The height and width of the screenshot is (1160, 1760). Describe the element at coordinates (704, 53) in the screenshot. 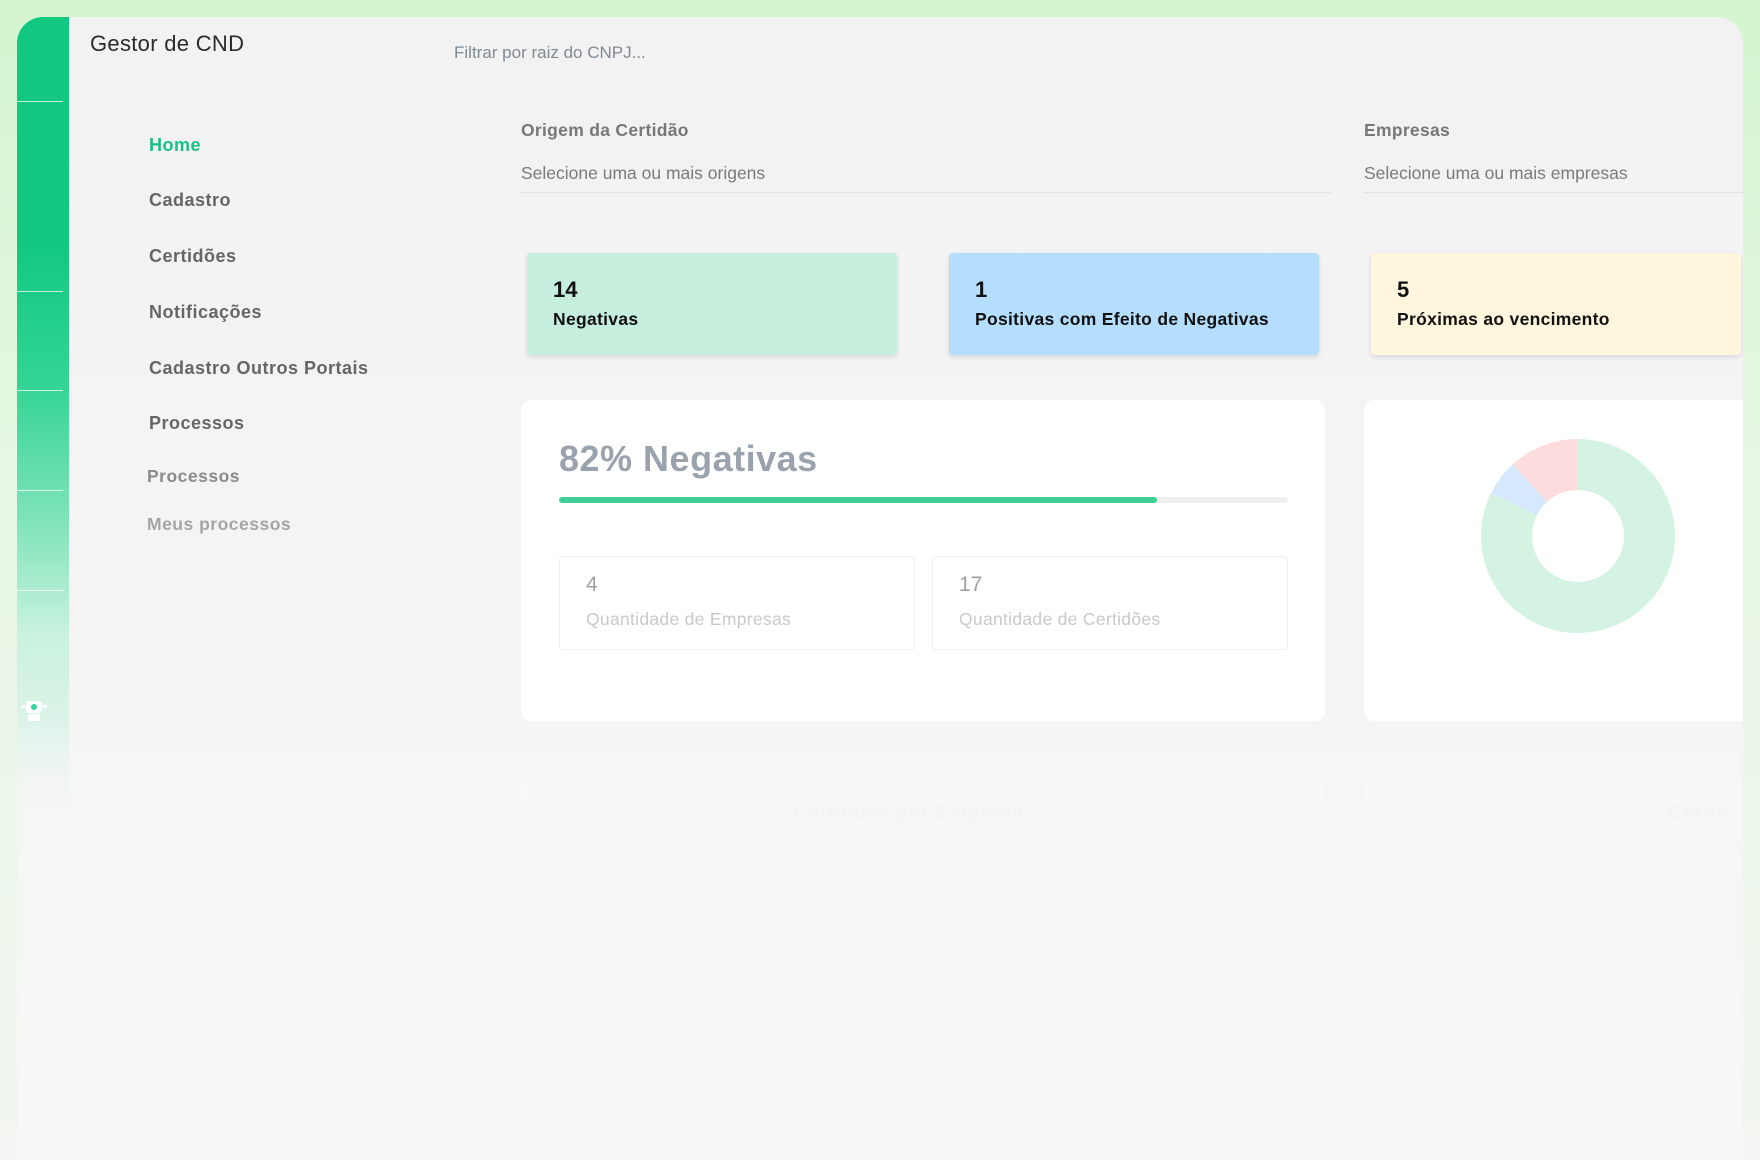

I see `cnpj-search-input` at that location.